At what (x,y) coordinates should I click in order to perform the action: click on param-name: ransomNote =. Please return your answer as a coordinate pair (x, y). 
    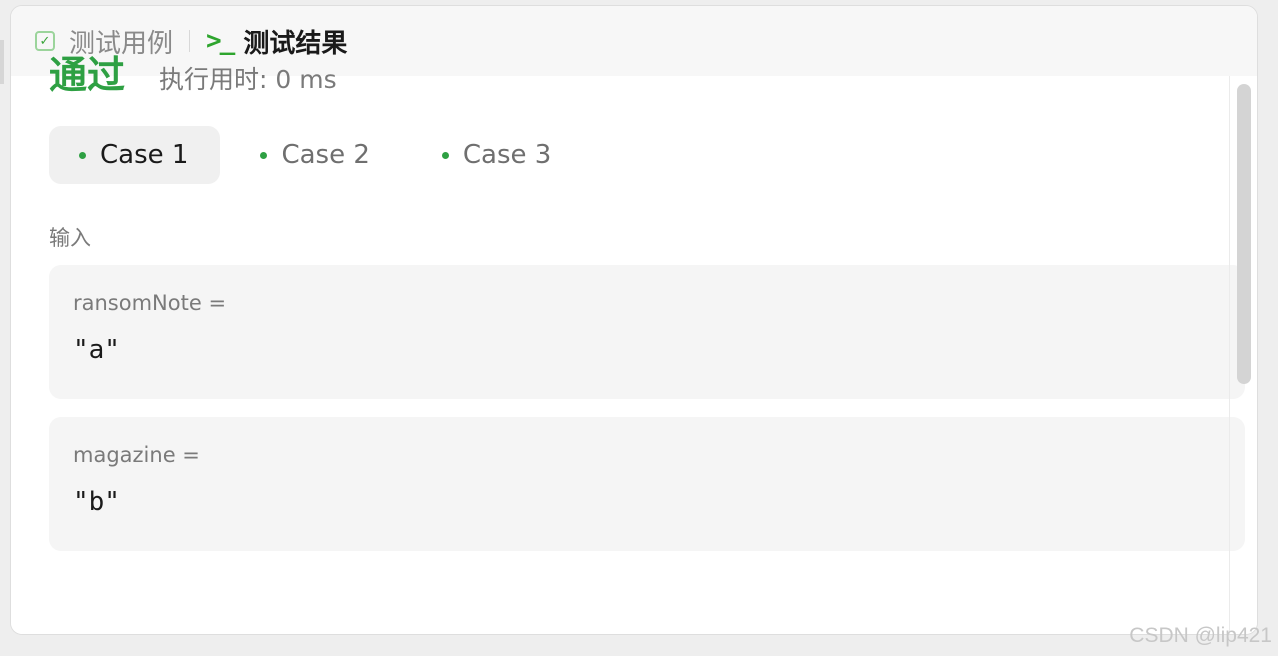
    Looking at the image, I should click on (150, 303).